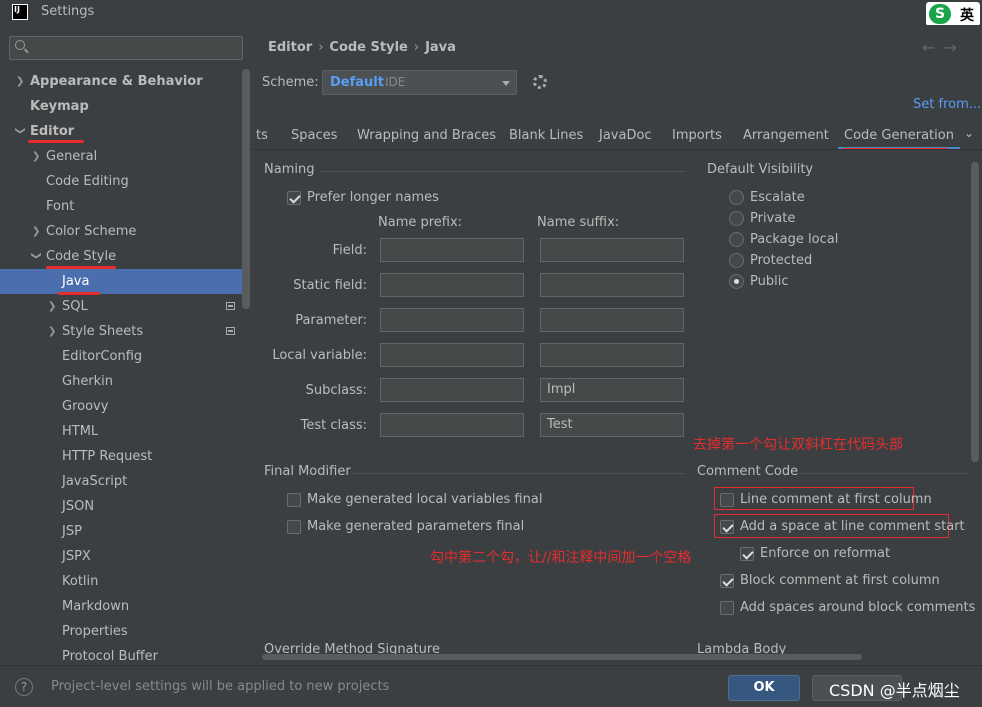 Image resolution: width=982 pixels, height=707 pixels. I want to click on panel-horizontal-scrollbar, so click(562, 657).